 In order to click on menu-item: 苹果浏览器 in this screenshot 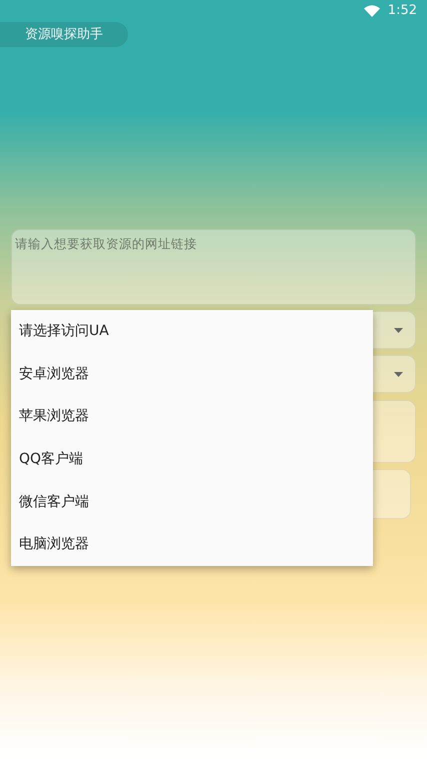, I will do `click(192, 416)`.